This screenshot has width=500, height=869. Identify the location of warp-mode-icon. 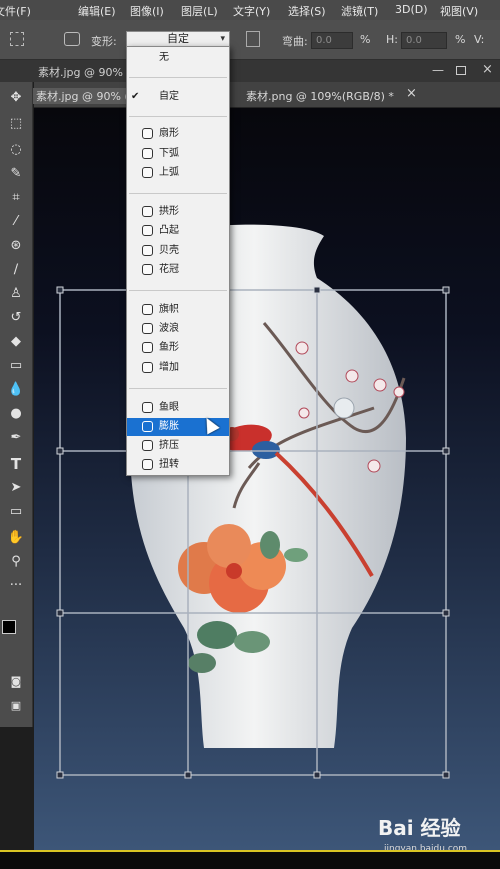
(72, 39).